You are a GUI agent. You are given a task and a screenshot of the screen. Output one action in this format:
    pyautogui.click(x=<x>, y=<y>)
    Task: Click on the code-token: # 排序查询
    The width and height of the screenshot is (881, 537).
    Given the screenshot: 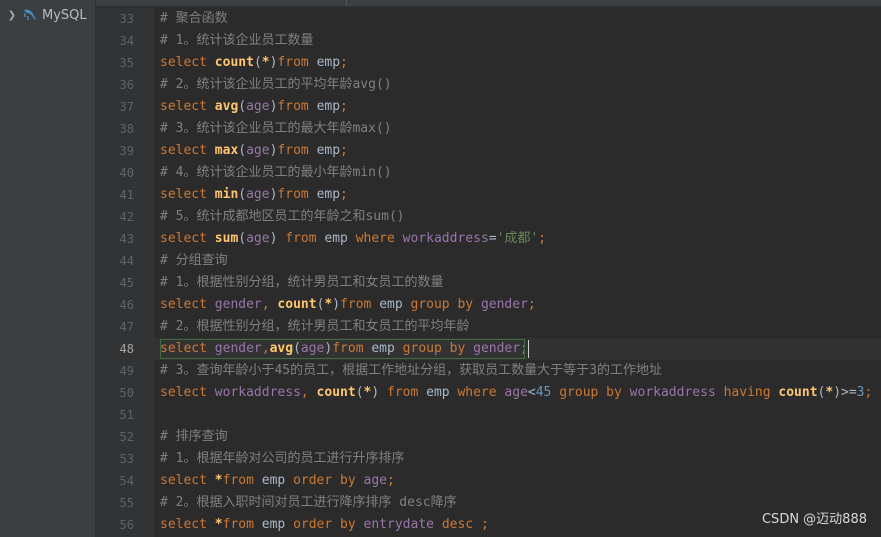 What is the action you would take?
    pyautogui.click(x=194, y=436)
    